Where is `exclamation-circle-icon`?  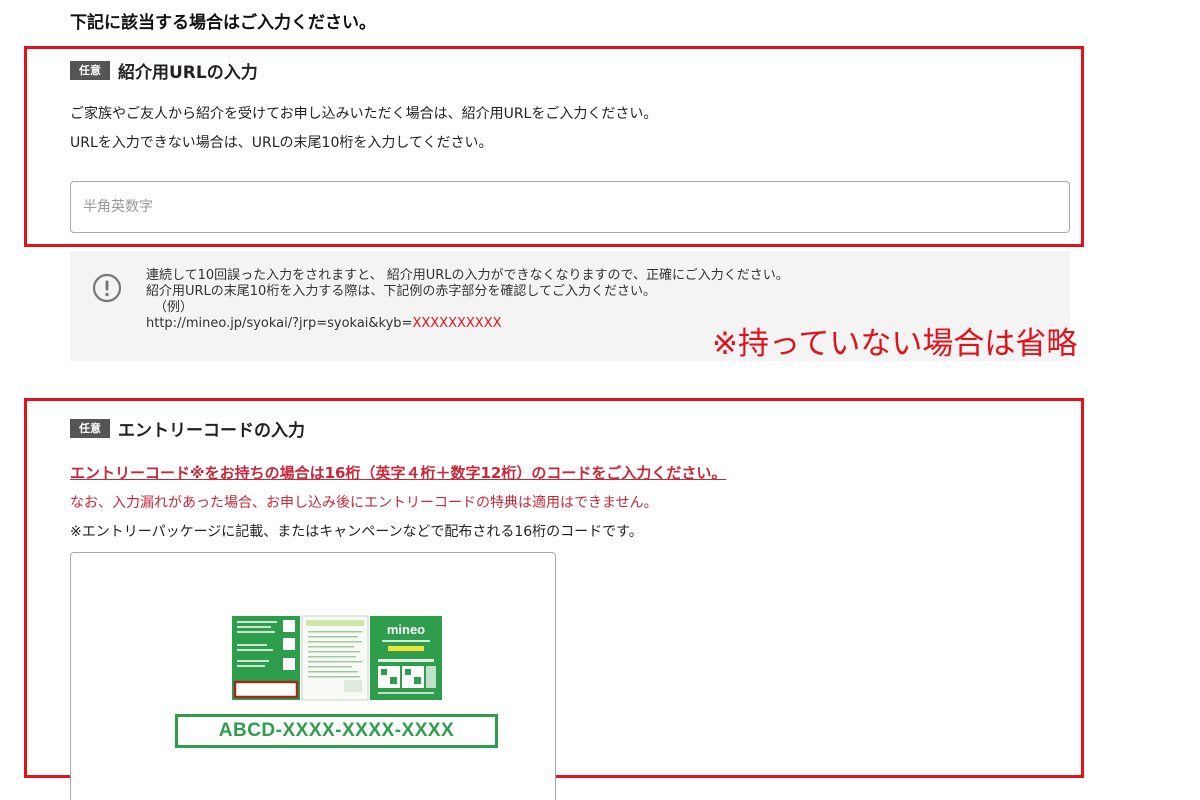
exclamation-circle-icon is located at coordinates (107, 288).